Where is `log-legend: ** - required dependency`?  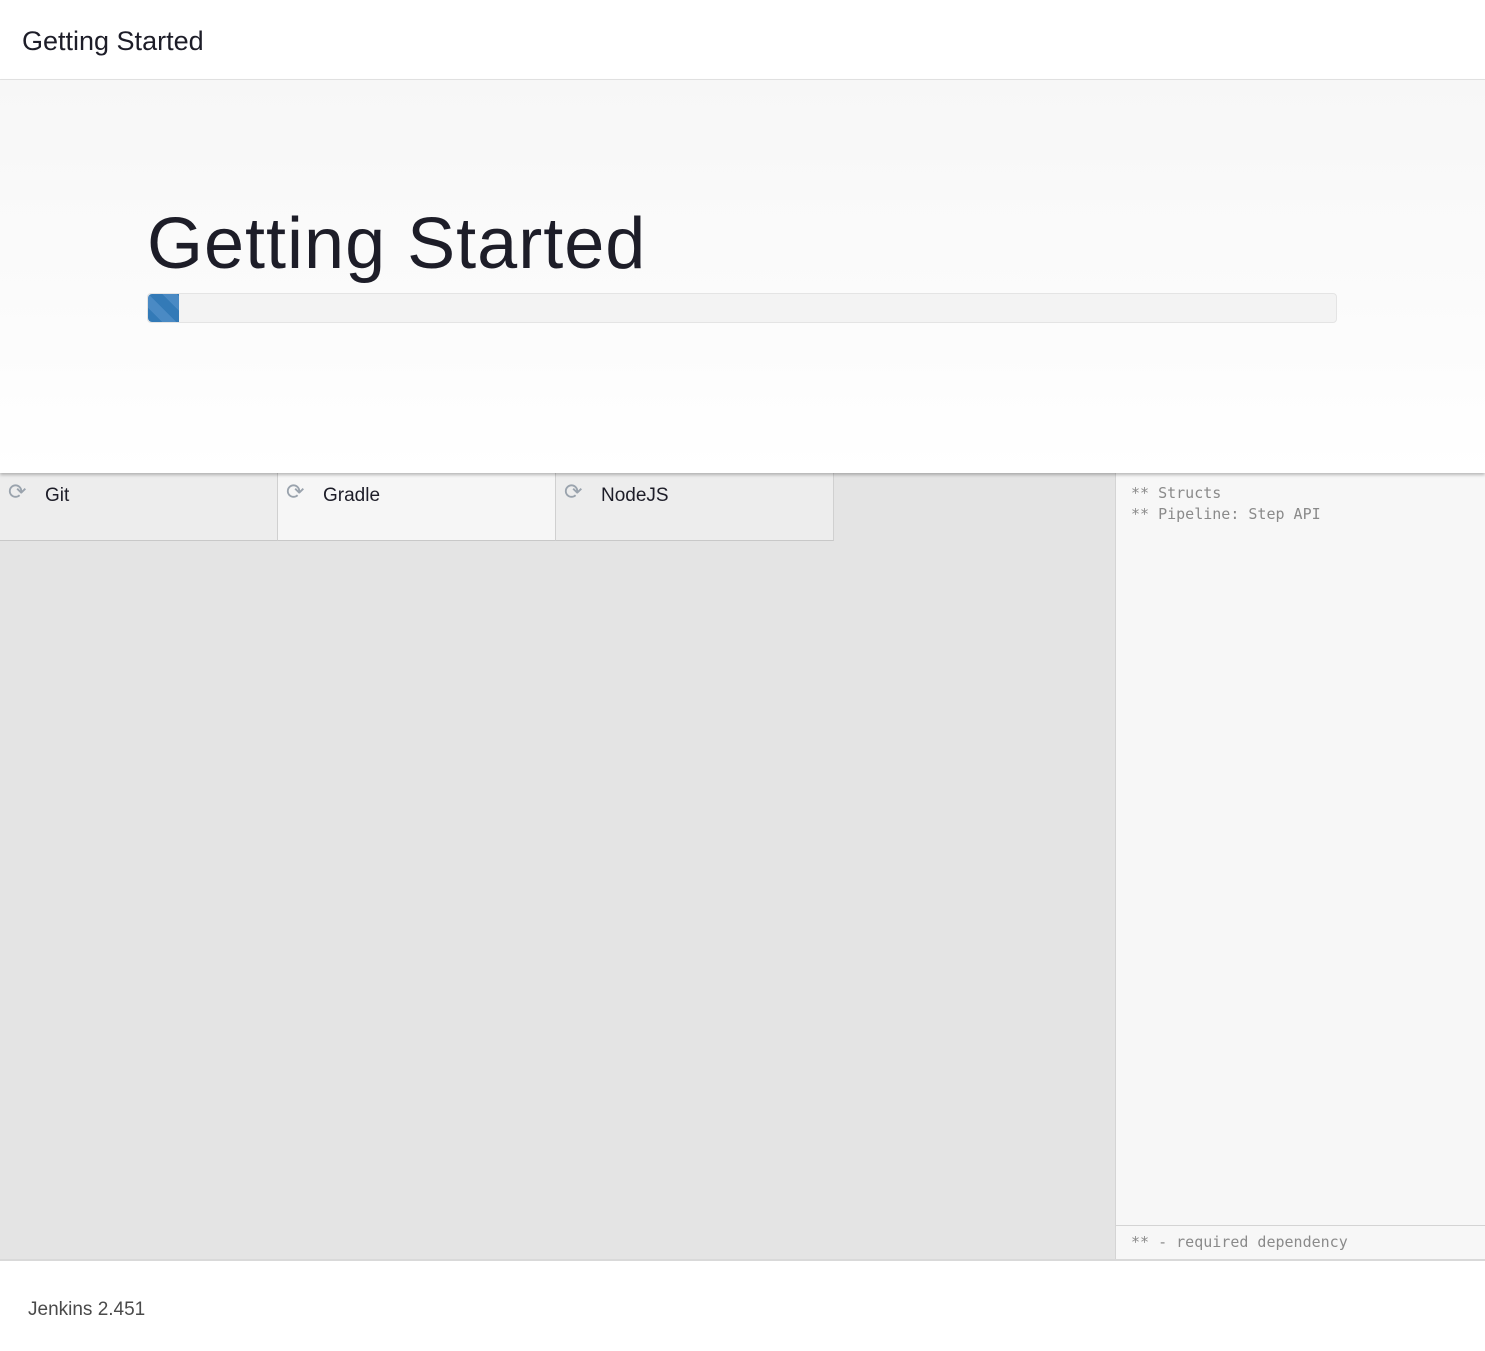
log-legend: ** - required dependency is located at coordinates (1300, 1242).